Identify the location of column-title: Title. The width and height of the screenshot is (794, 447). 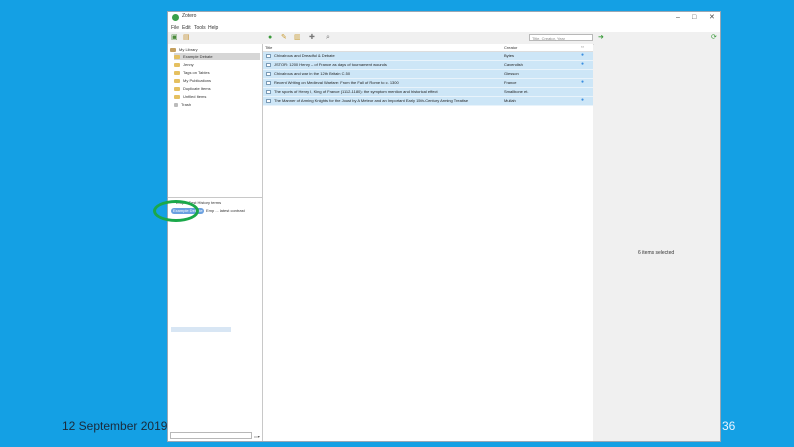
(268, 47).